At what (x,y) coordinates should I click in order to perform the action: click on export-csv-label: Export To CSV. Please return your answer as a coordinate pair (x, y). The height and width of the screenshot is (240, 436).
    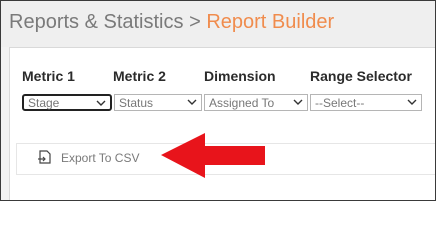
    Looking at the image, I should click on (100, 158).